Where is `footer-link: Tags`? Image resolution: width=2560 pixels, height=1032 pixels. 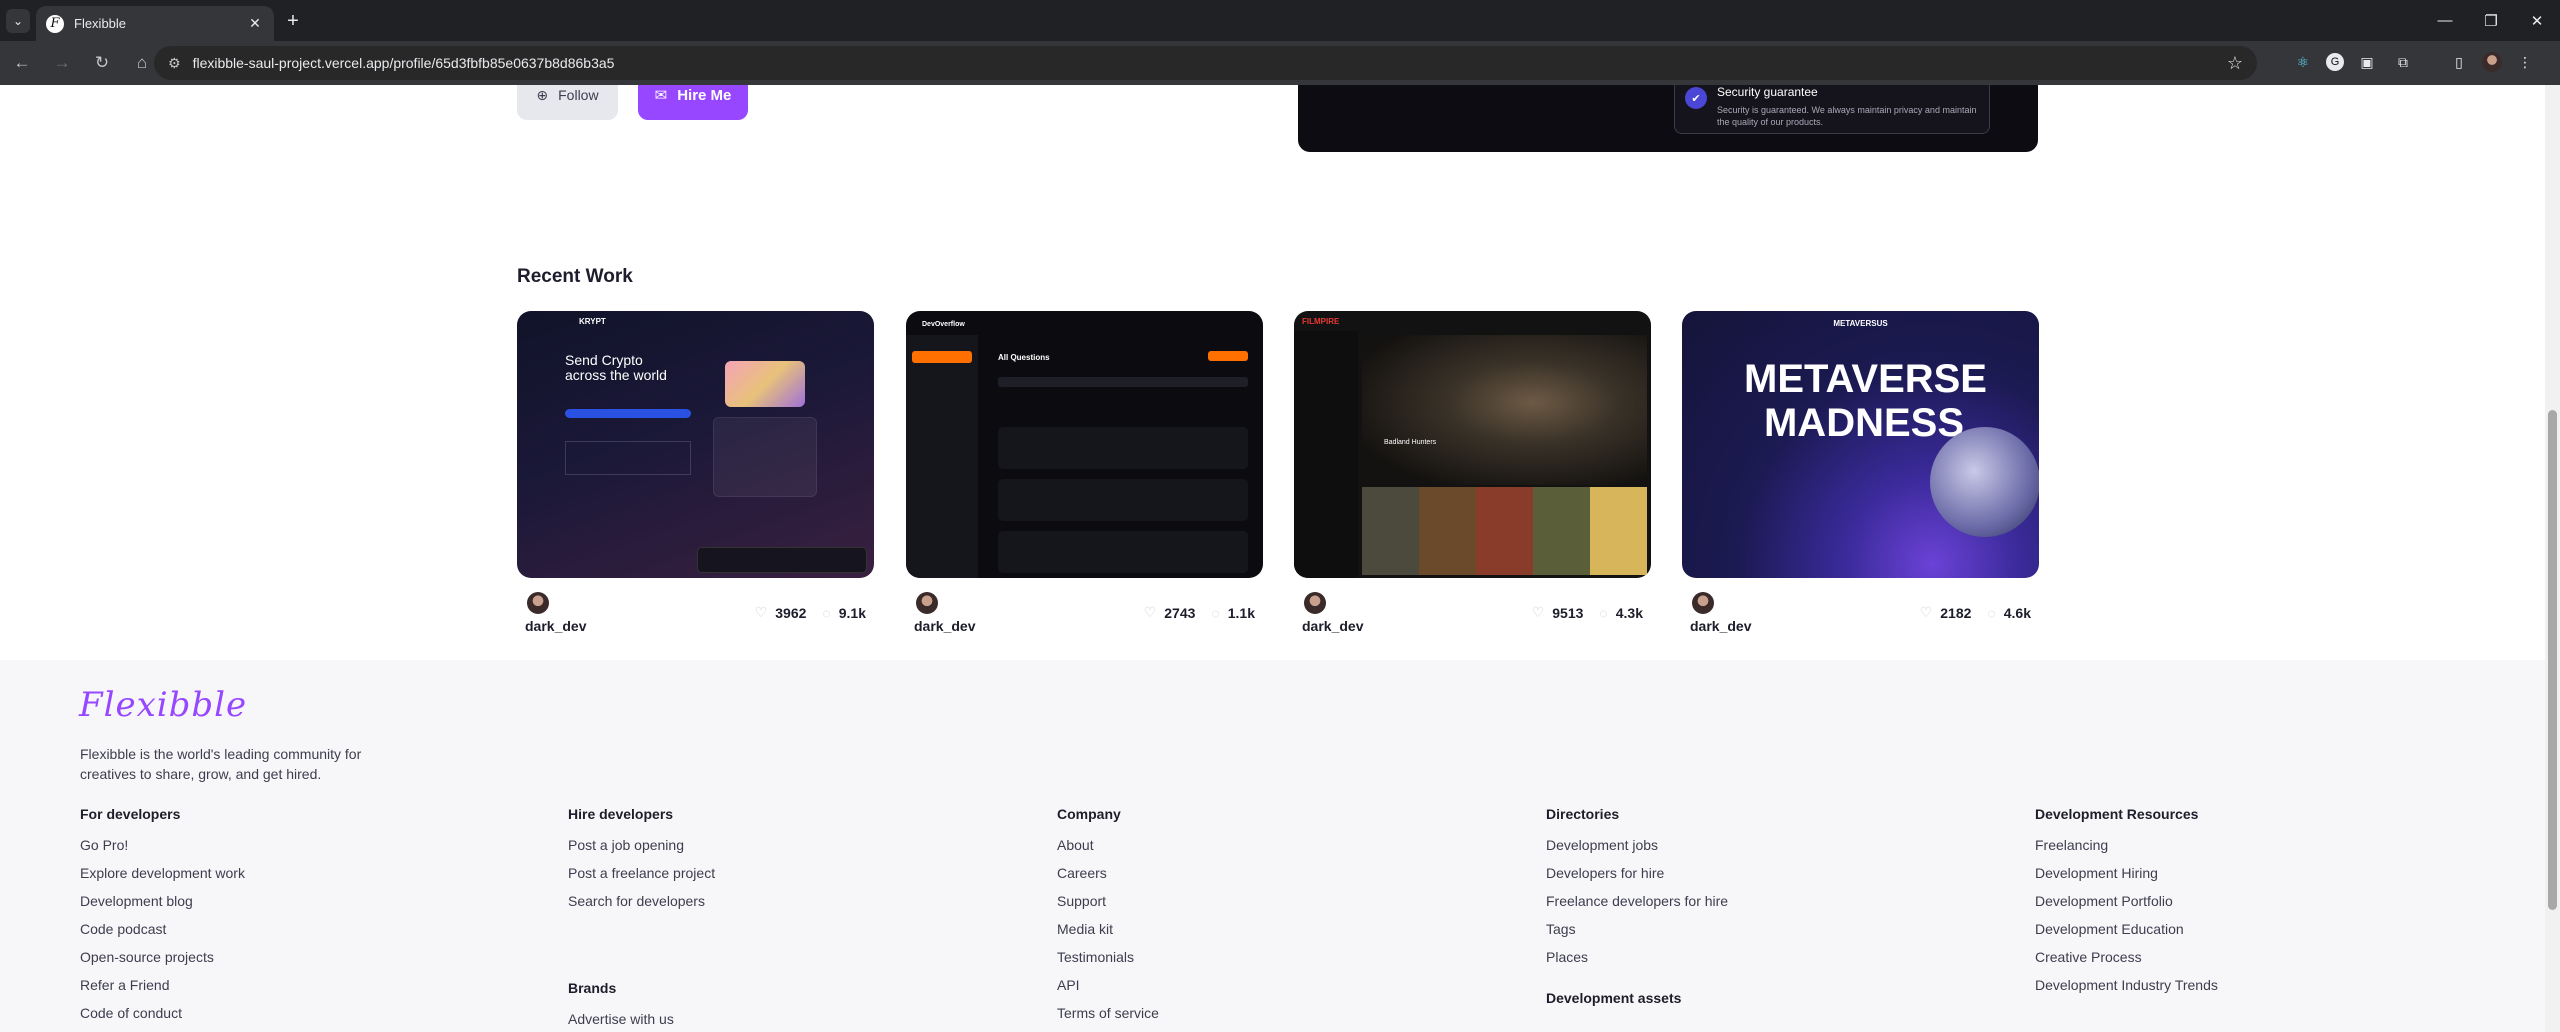 footer-link: Tags is located at coordinates (1637, 937).